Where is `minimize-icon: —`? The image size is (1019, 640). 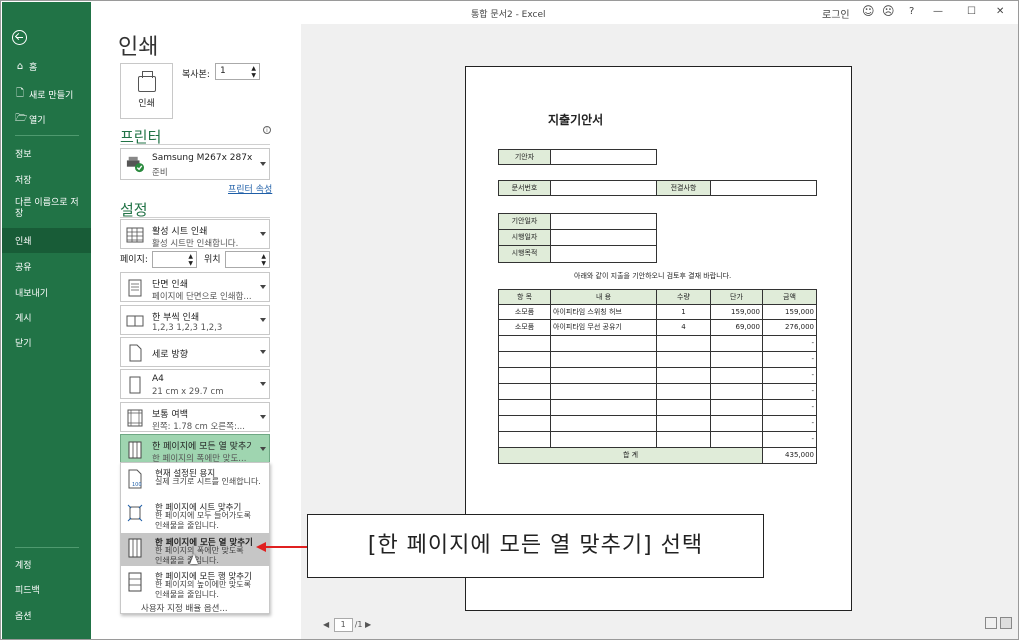 minimize-icon: — is located at coordinates (938, 11).